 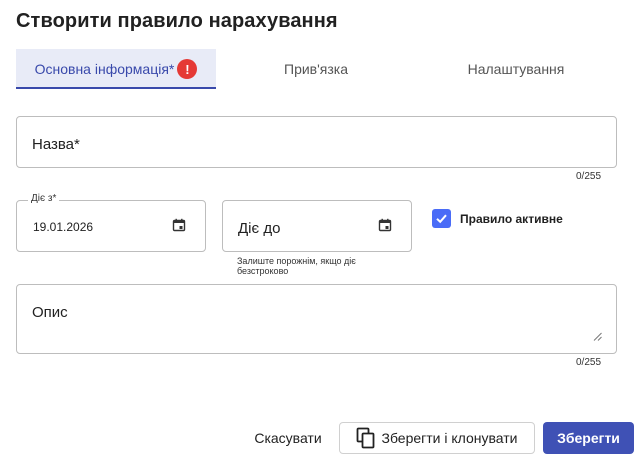 What do you see at coordinates (316, 142) in the screenshot?
I see `name-input: Назва*` at bounding box center [316, 142].